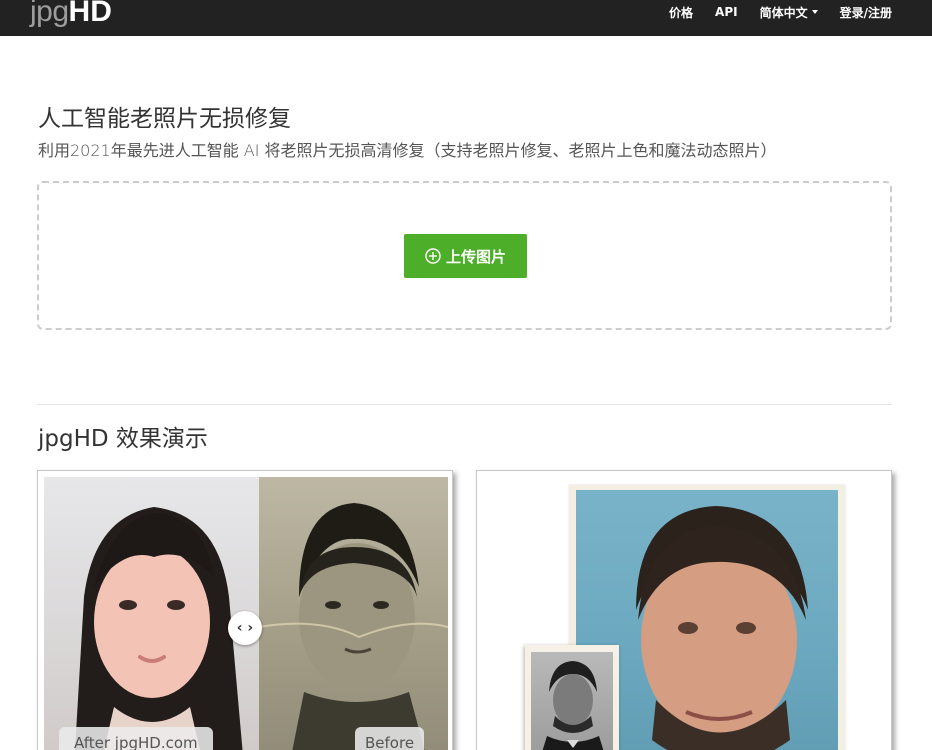  What do you see at coordinates (573, 705) in the screenshot?
I see `lincoln-bw-portrait` at bounding box center [573, 705].